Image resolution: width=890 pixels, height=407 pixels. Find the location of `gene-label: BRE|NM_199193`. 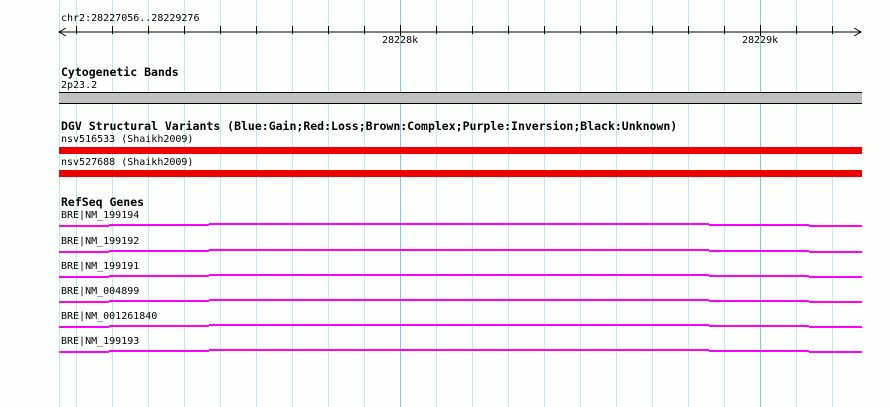

gene-label: BRE|NM_199193 is located at coordinates (100, 341).